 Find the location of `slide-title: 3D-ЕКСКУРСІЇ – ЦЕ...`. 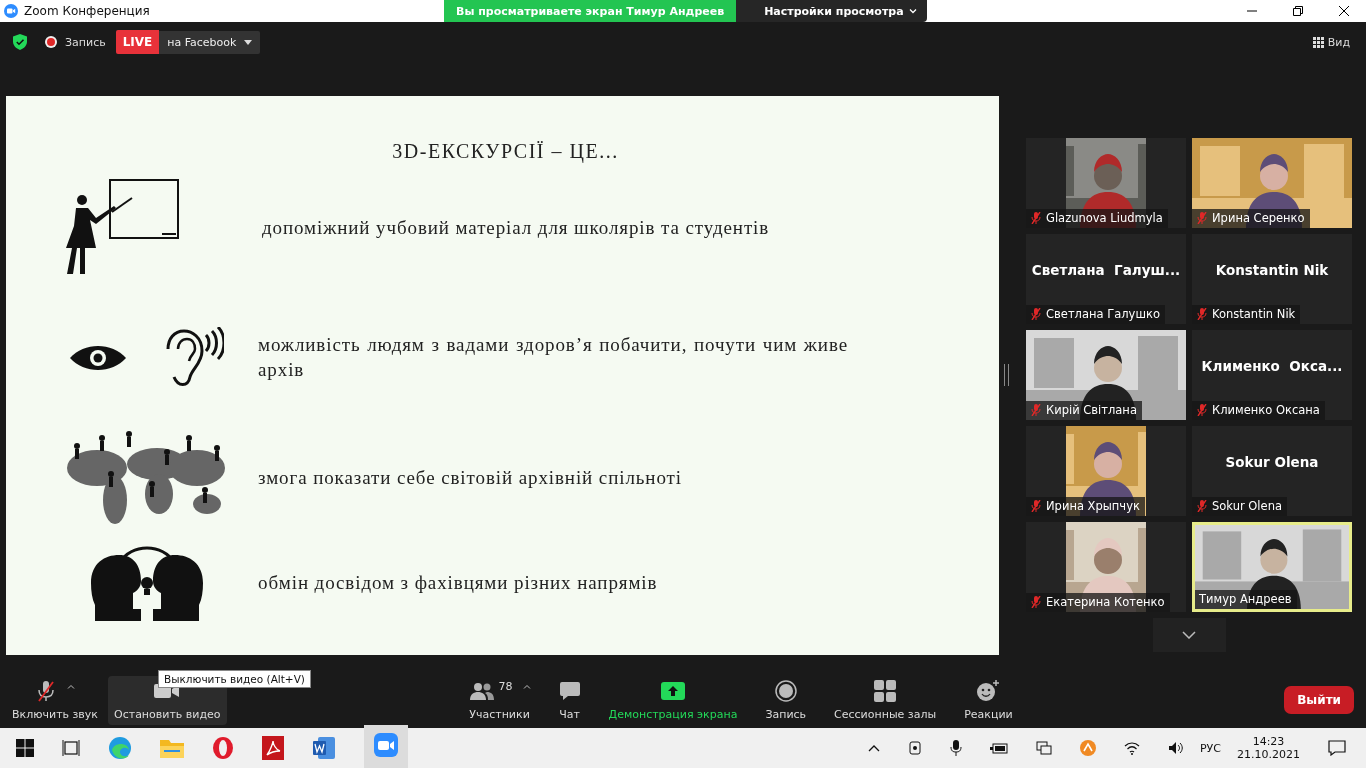

slide-title: 3D-ЕКСКУРСІЇ – ЦЕ... is located at coordinates (505, 151).